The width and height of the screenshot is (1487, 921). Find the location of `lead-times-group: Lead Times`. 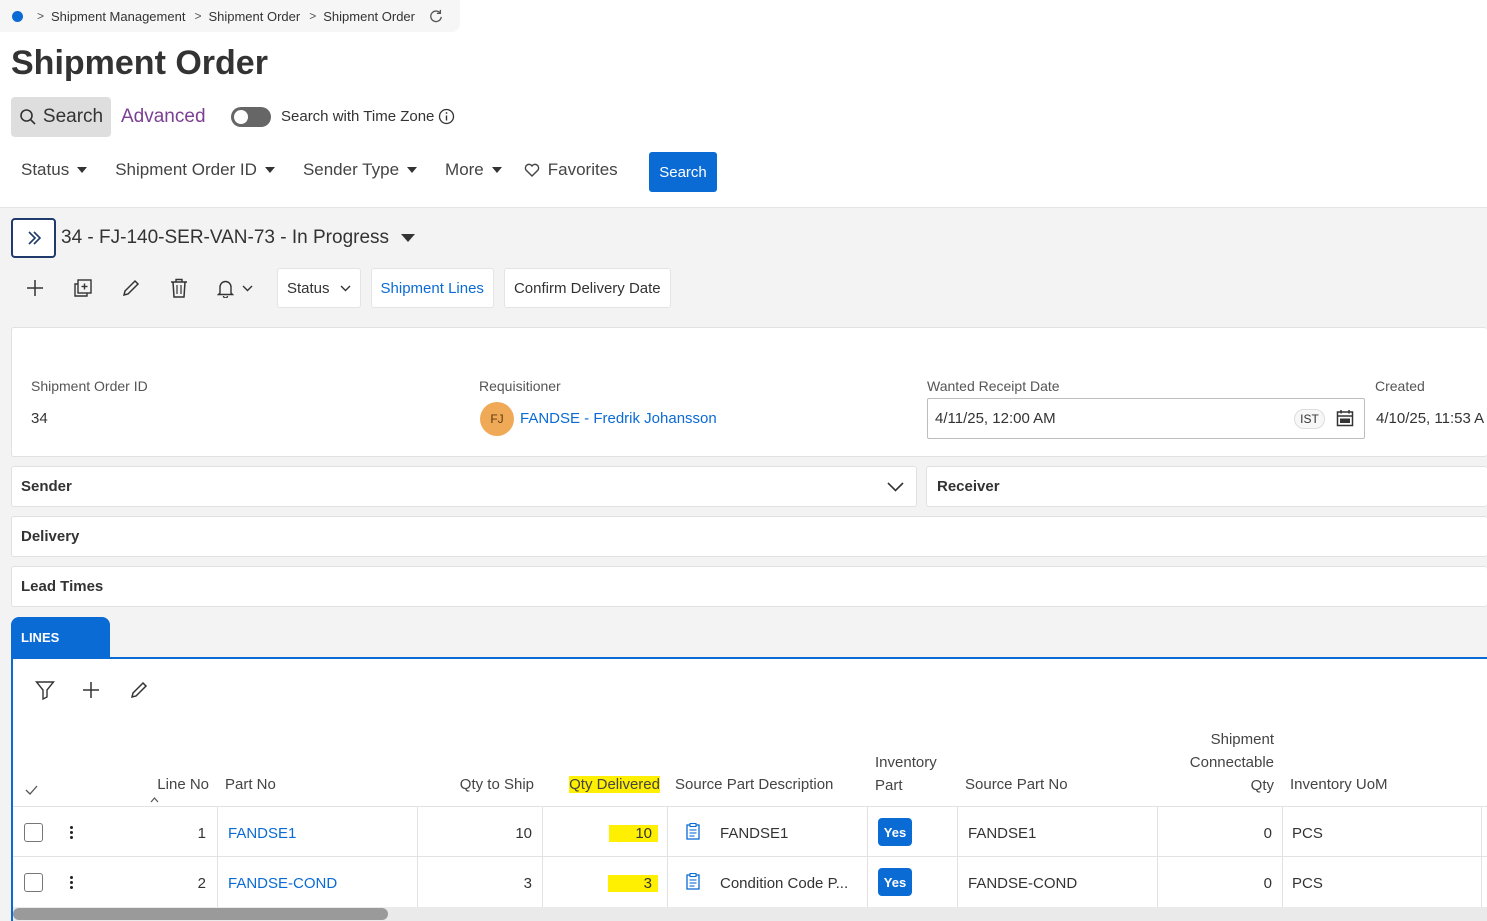

lead-times-group: Lead Times is located at coordinates (749, 586).